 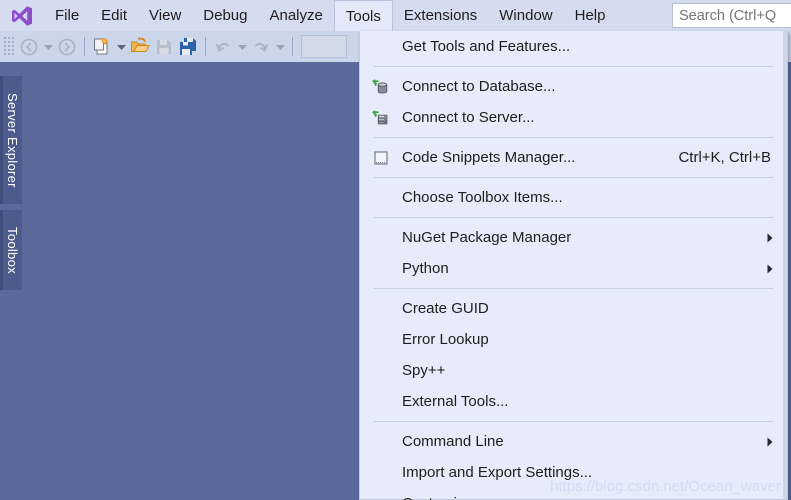 What do you see at coordinates (381, 117) in the screenshot?
I see `server-connect-icon` at bounding box center [381, 117].